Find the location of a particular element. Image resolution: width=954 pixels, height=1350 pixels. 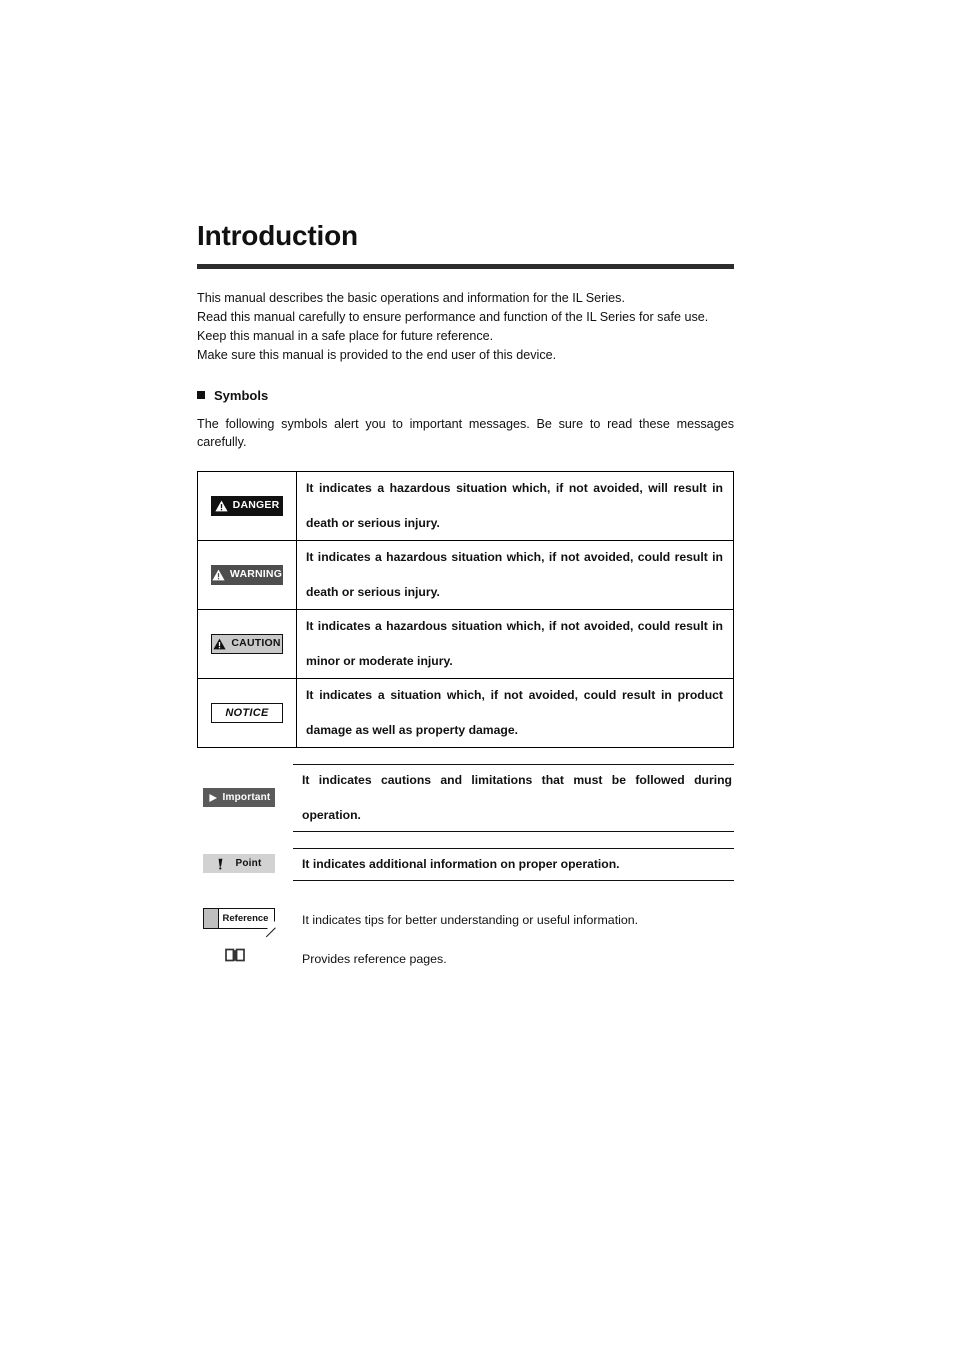

important-badge-label: Important is located at coordinates (246, 797).